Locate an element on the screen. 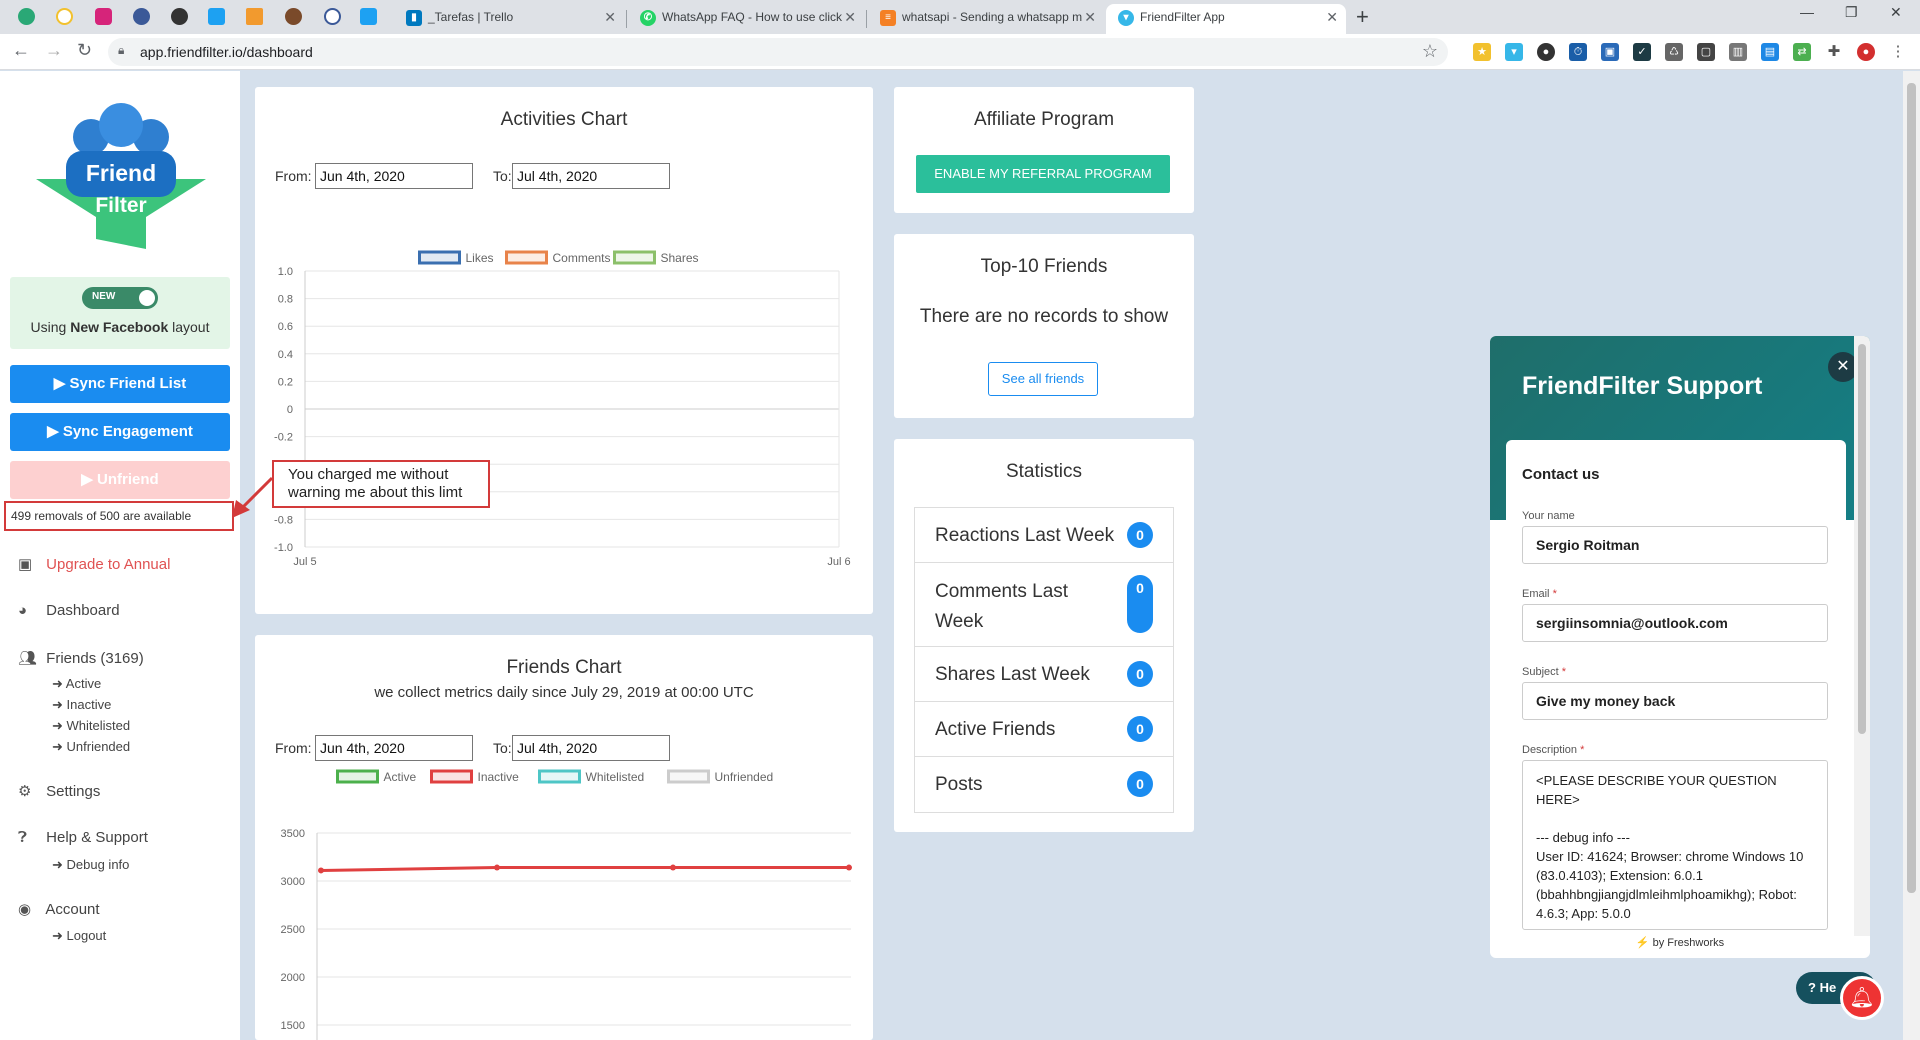 The image size is (1920, 1040). extensions-puzzle-icon: ✚ is located at coordinates (1834, 52).